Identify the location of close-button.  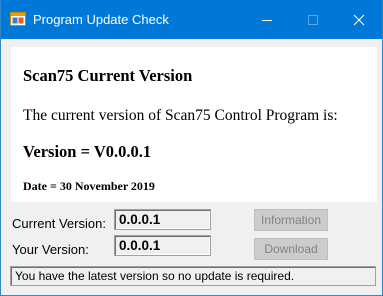
(359, 19).